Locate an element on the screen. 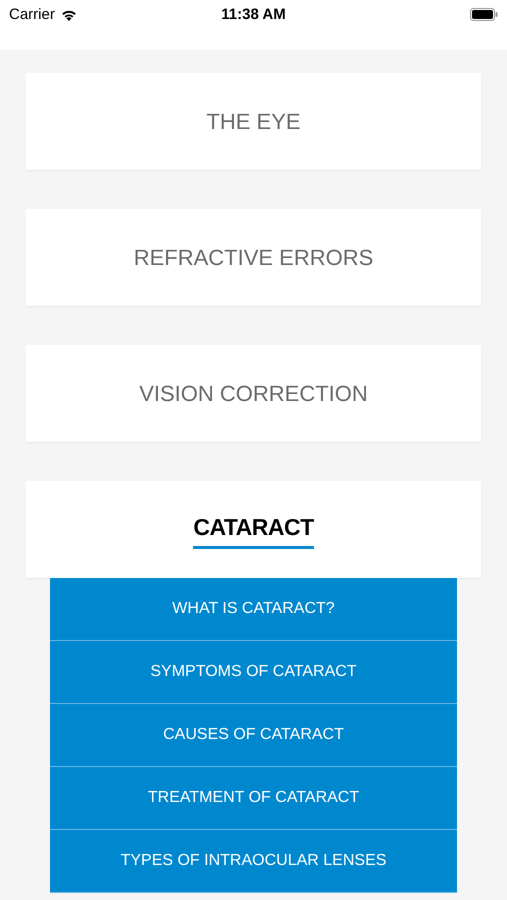  section-button: CATARACT is located at coordinates (253, 529).